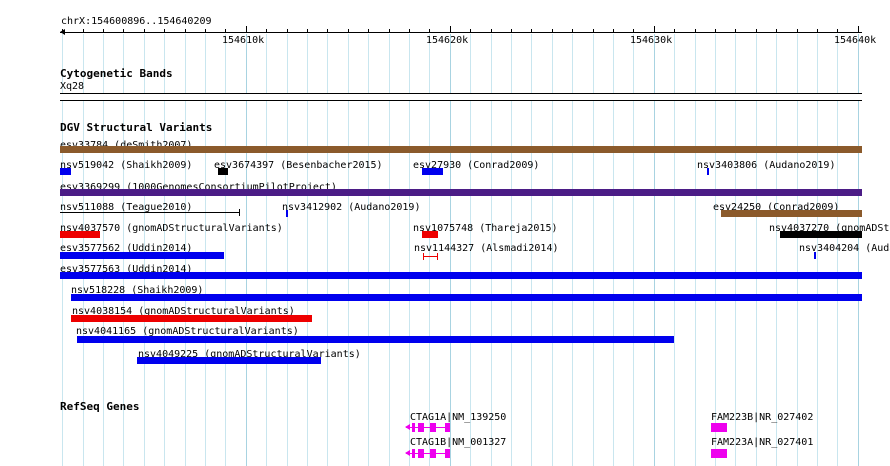 The image size is (890, 466). What do you see at coordinates (461, 32) in the screenshot?
I see `ruler-axis` at bounding box center [461, 32].